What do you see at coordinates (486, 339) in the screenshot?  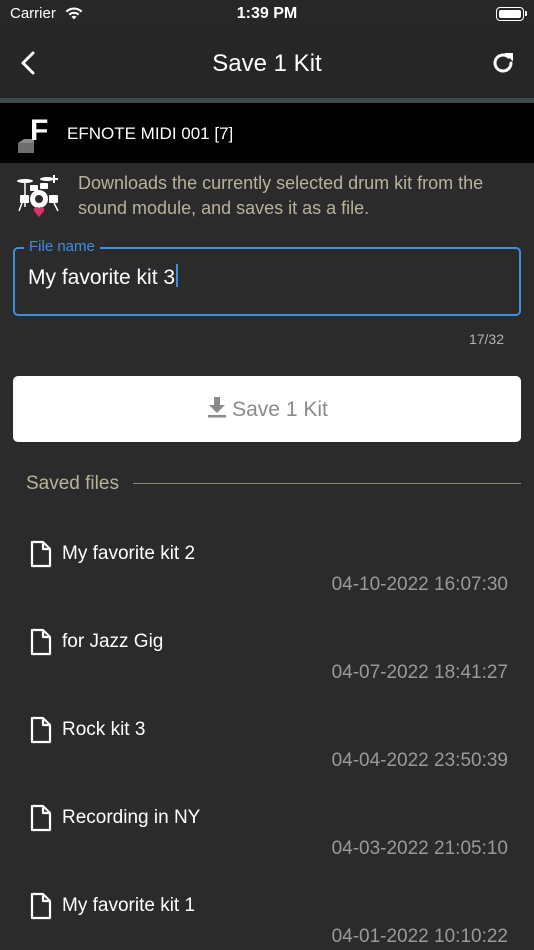 I see `character-counter: 17/32` at bounding box center [486, 339].